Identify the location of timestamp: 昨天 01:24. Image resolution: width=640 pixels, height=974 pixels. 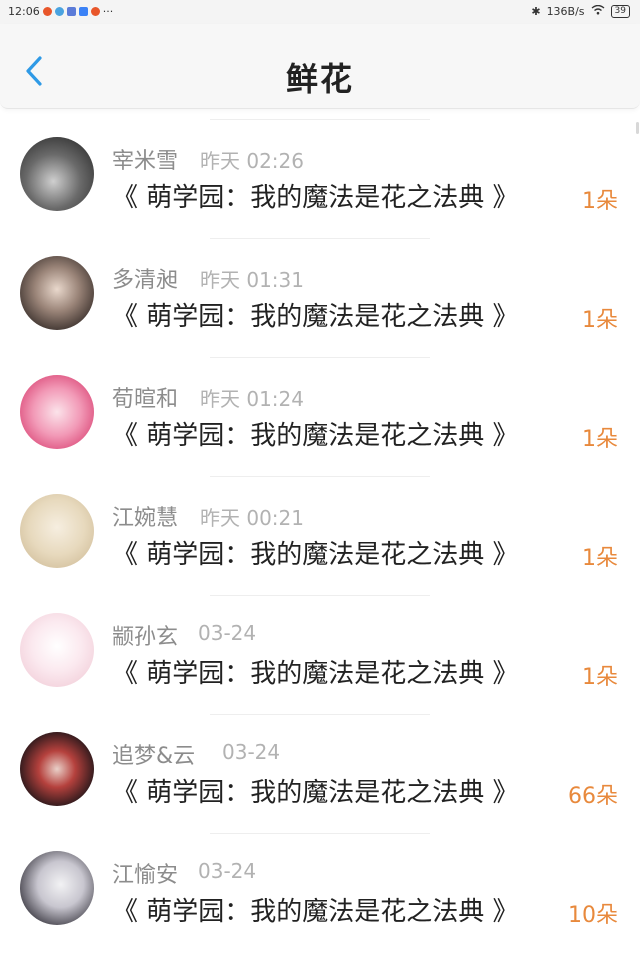
(252, 399).